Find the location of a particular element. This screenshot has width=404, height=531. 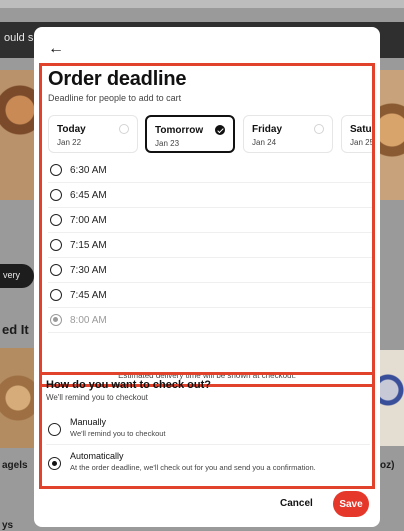

day-card-tomorrow: Tomorrow Jan 23 is located at coordinates (190, 134).